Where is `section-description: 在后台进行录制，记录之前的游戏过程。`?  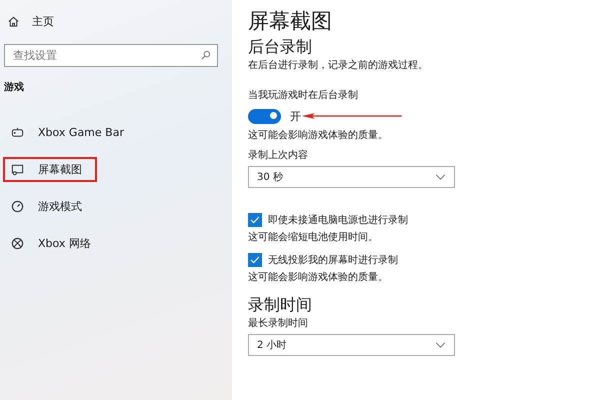
section-description: 在后台进行录制，记录之前的游戏过程。 is located at coordinates (338, 65).